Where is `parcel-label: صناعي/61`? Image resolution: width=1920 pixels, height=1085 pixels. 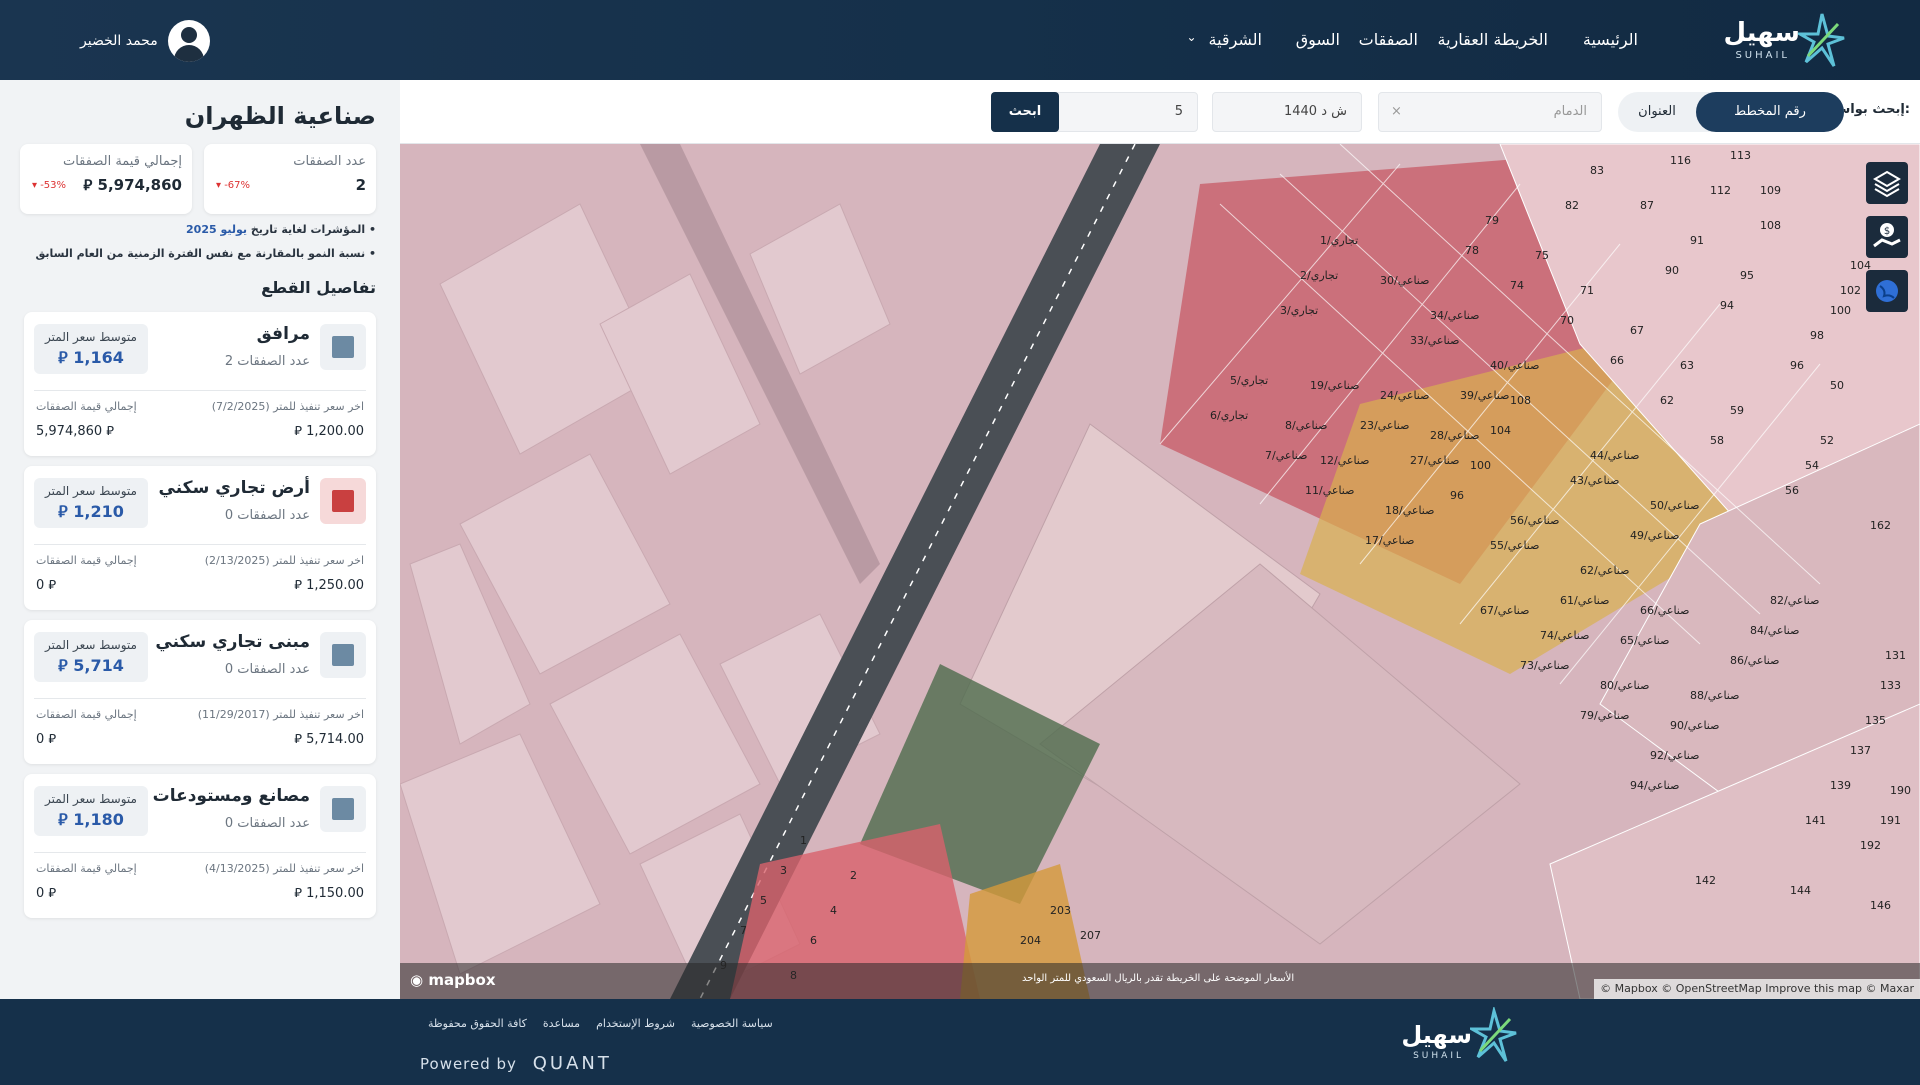 parcel-label: صناعي/61 is located at coordinates (1584, 600).